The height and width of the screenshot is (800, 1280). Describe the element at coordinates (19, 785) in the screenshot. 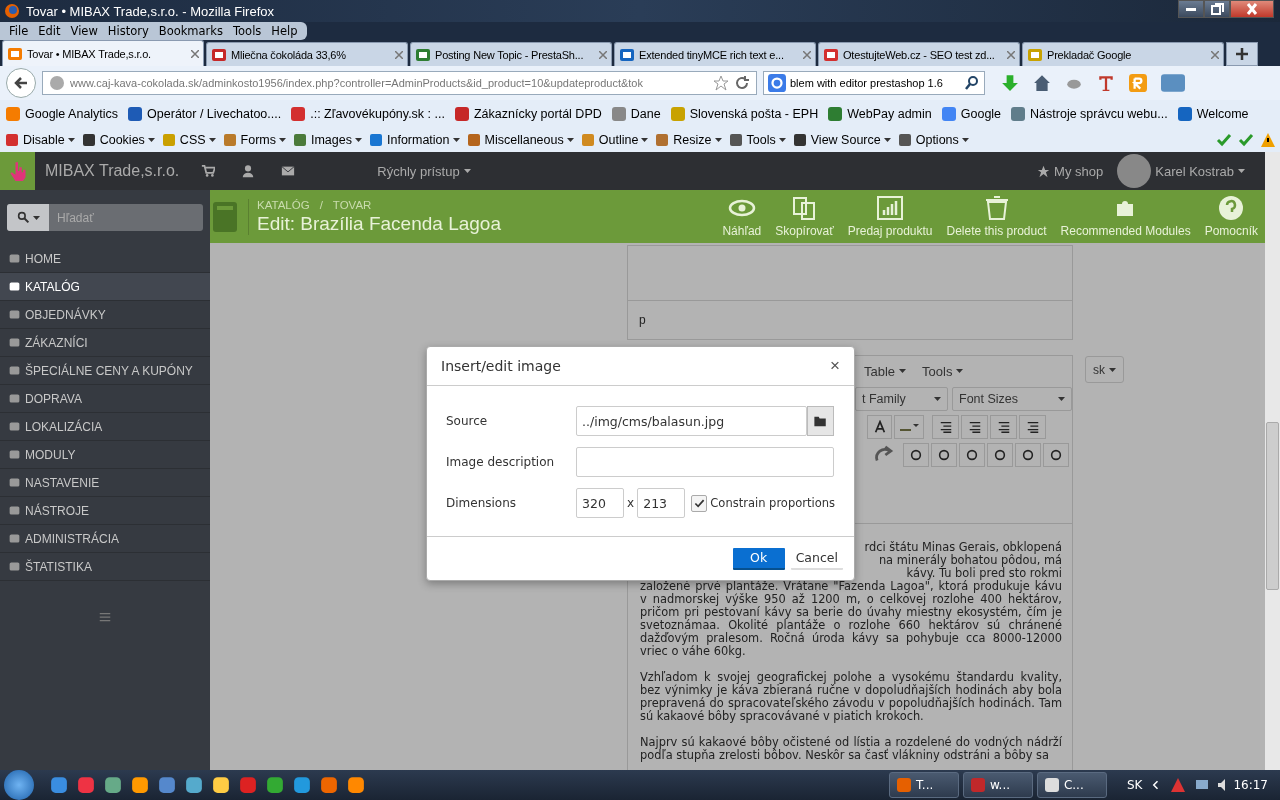

I see `start-button` at that location.